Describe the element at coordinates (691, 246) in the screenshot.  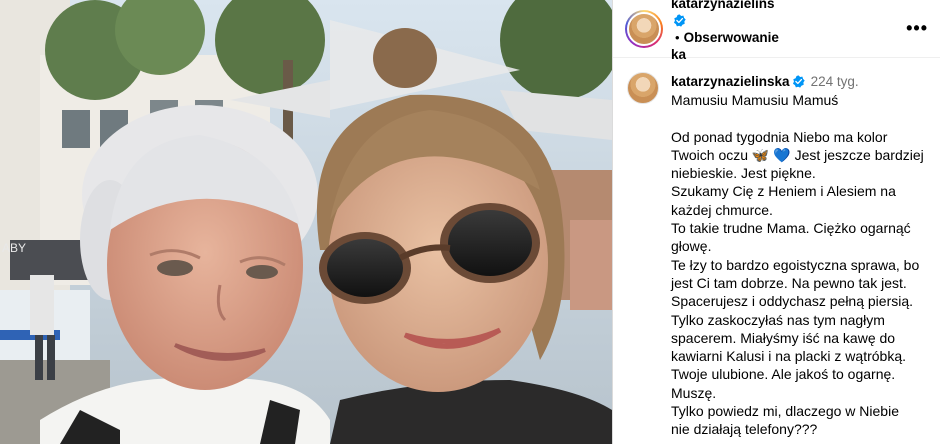
I see `caption-line: głowę.` at that location.